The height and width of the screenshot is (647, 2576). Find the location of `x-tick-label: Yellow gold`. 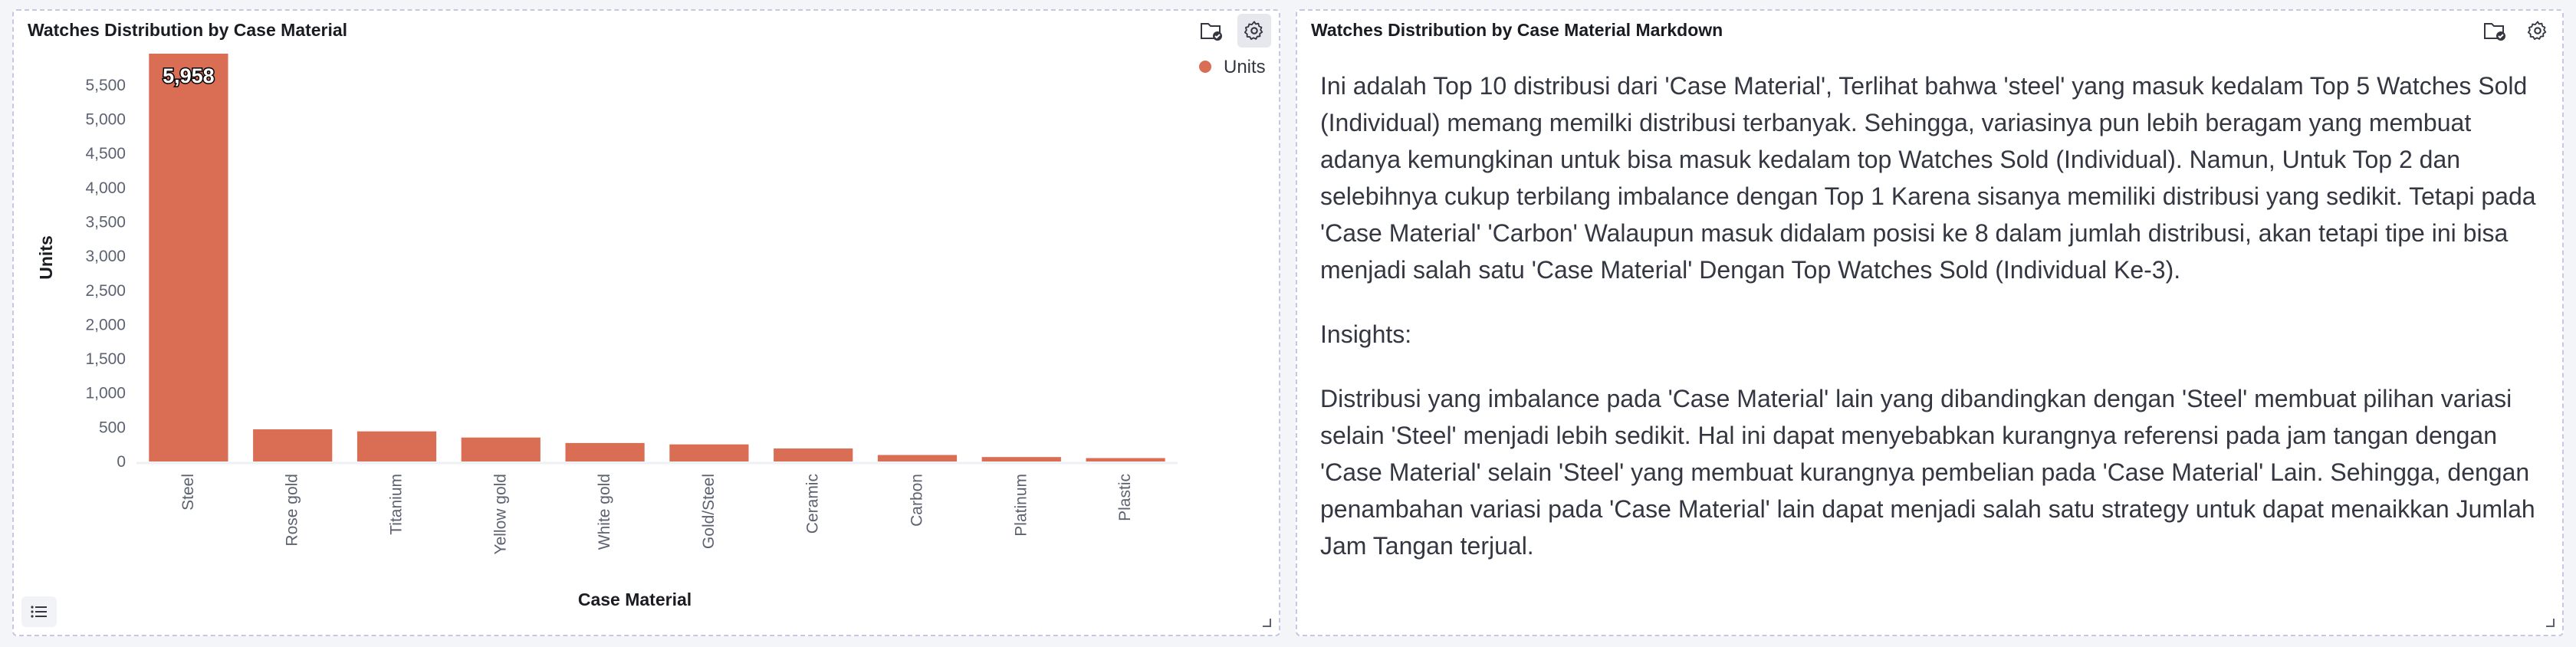

x-tick-label: Yellow gold is located at coordinates (500, 514).